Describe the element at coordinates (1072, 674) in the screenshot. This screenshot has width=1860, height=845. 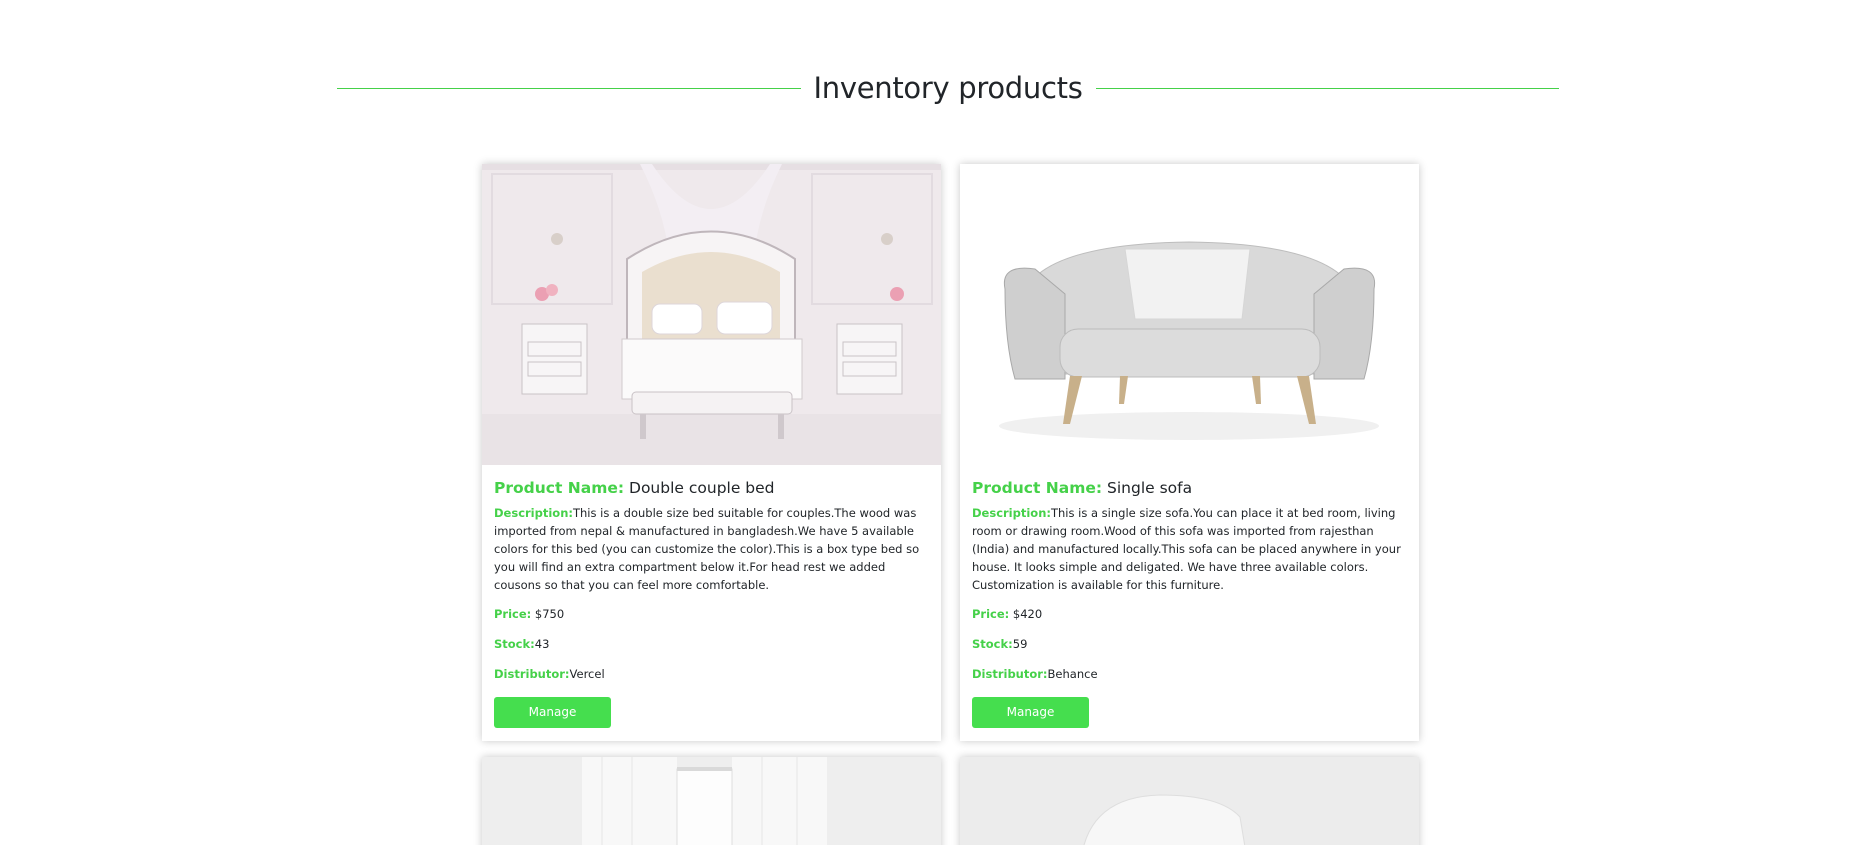
I see `distributor-value: Behance` at that location.